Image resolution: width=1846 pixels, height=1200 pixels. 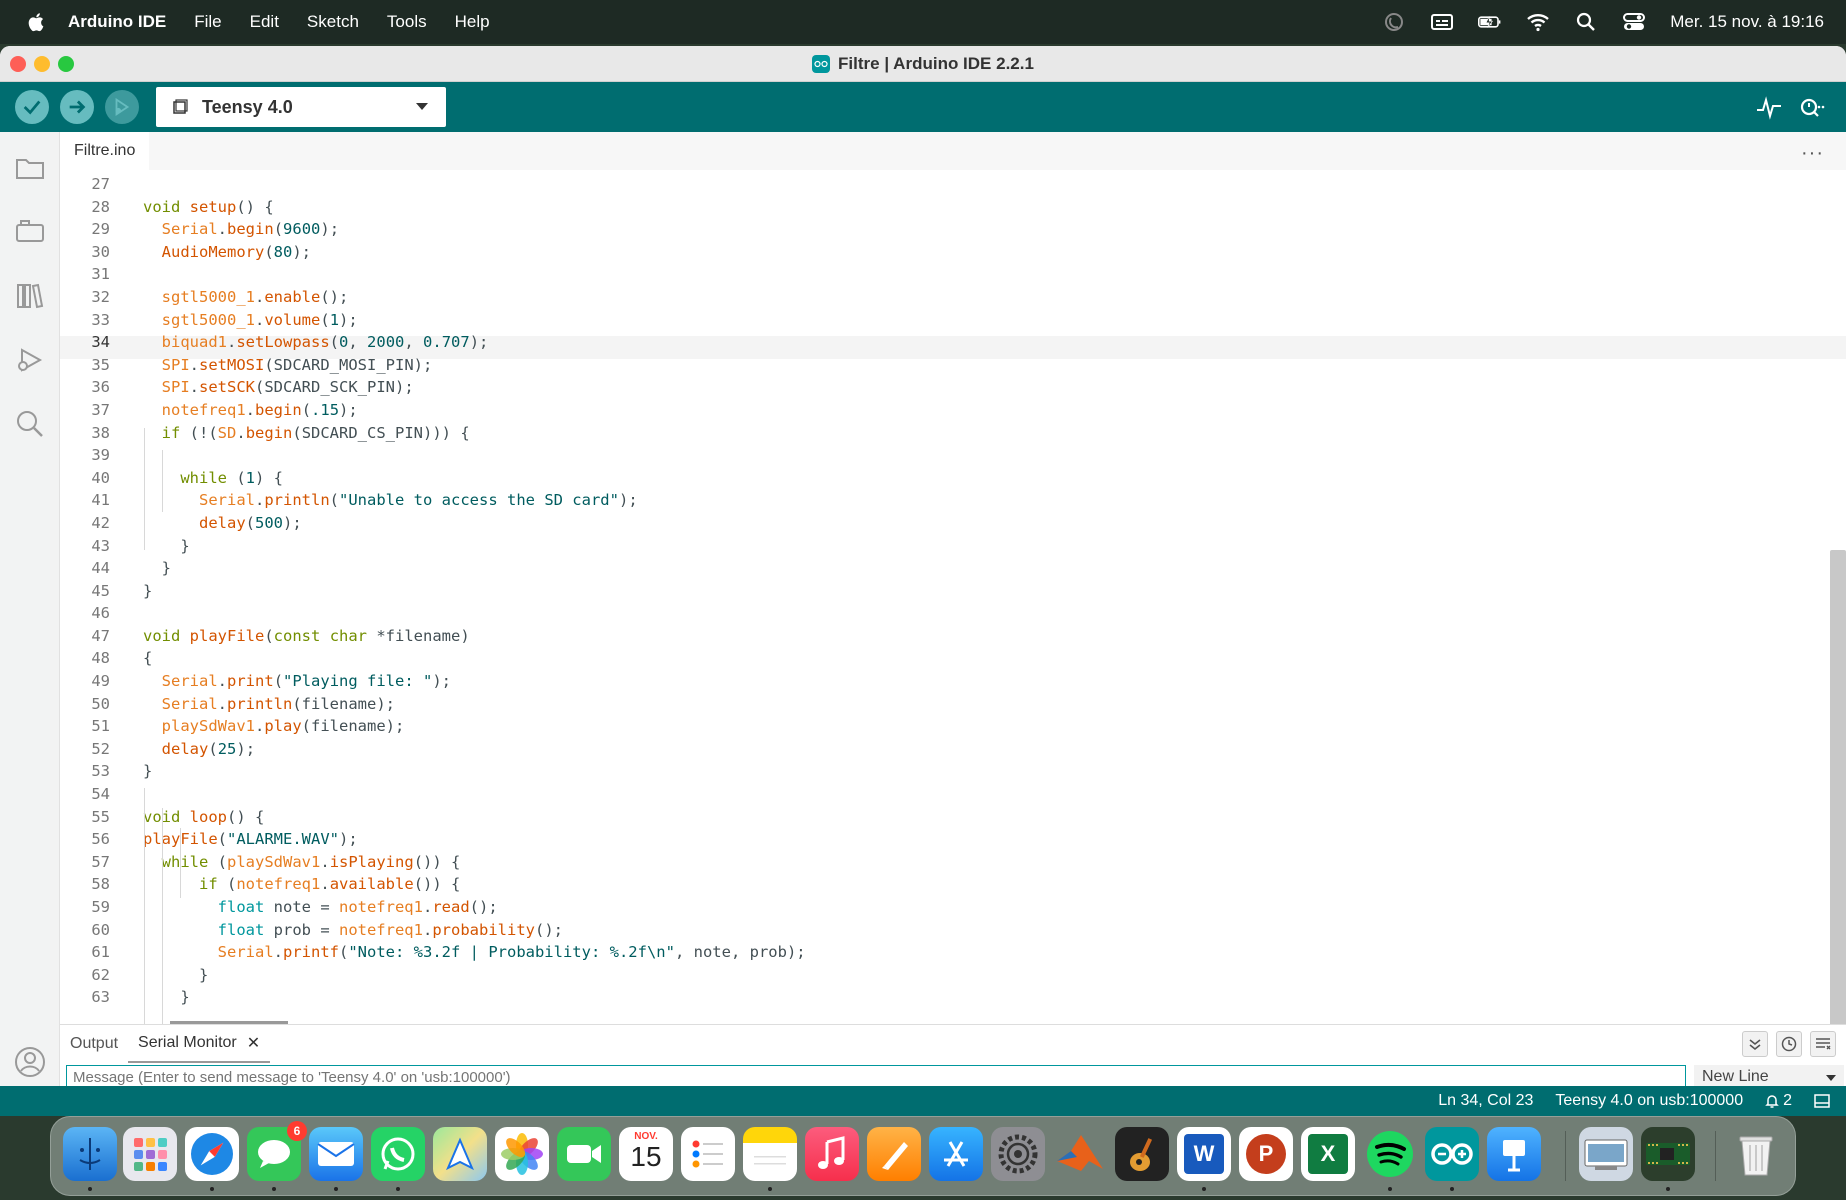 I want to click on battery-icon, so click(x=1490, y=22).